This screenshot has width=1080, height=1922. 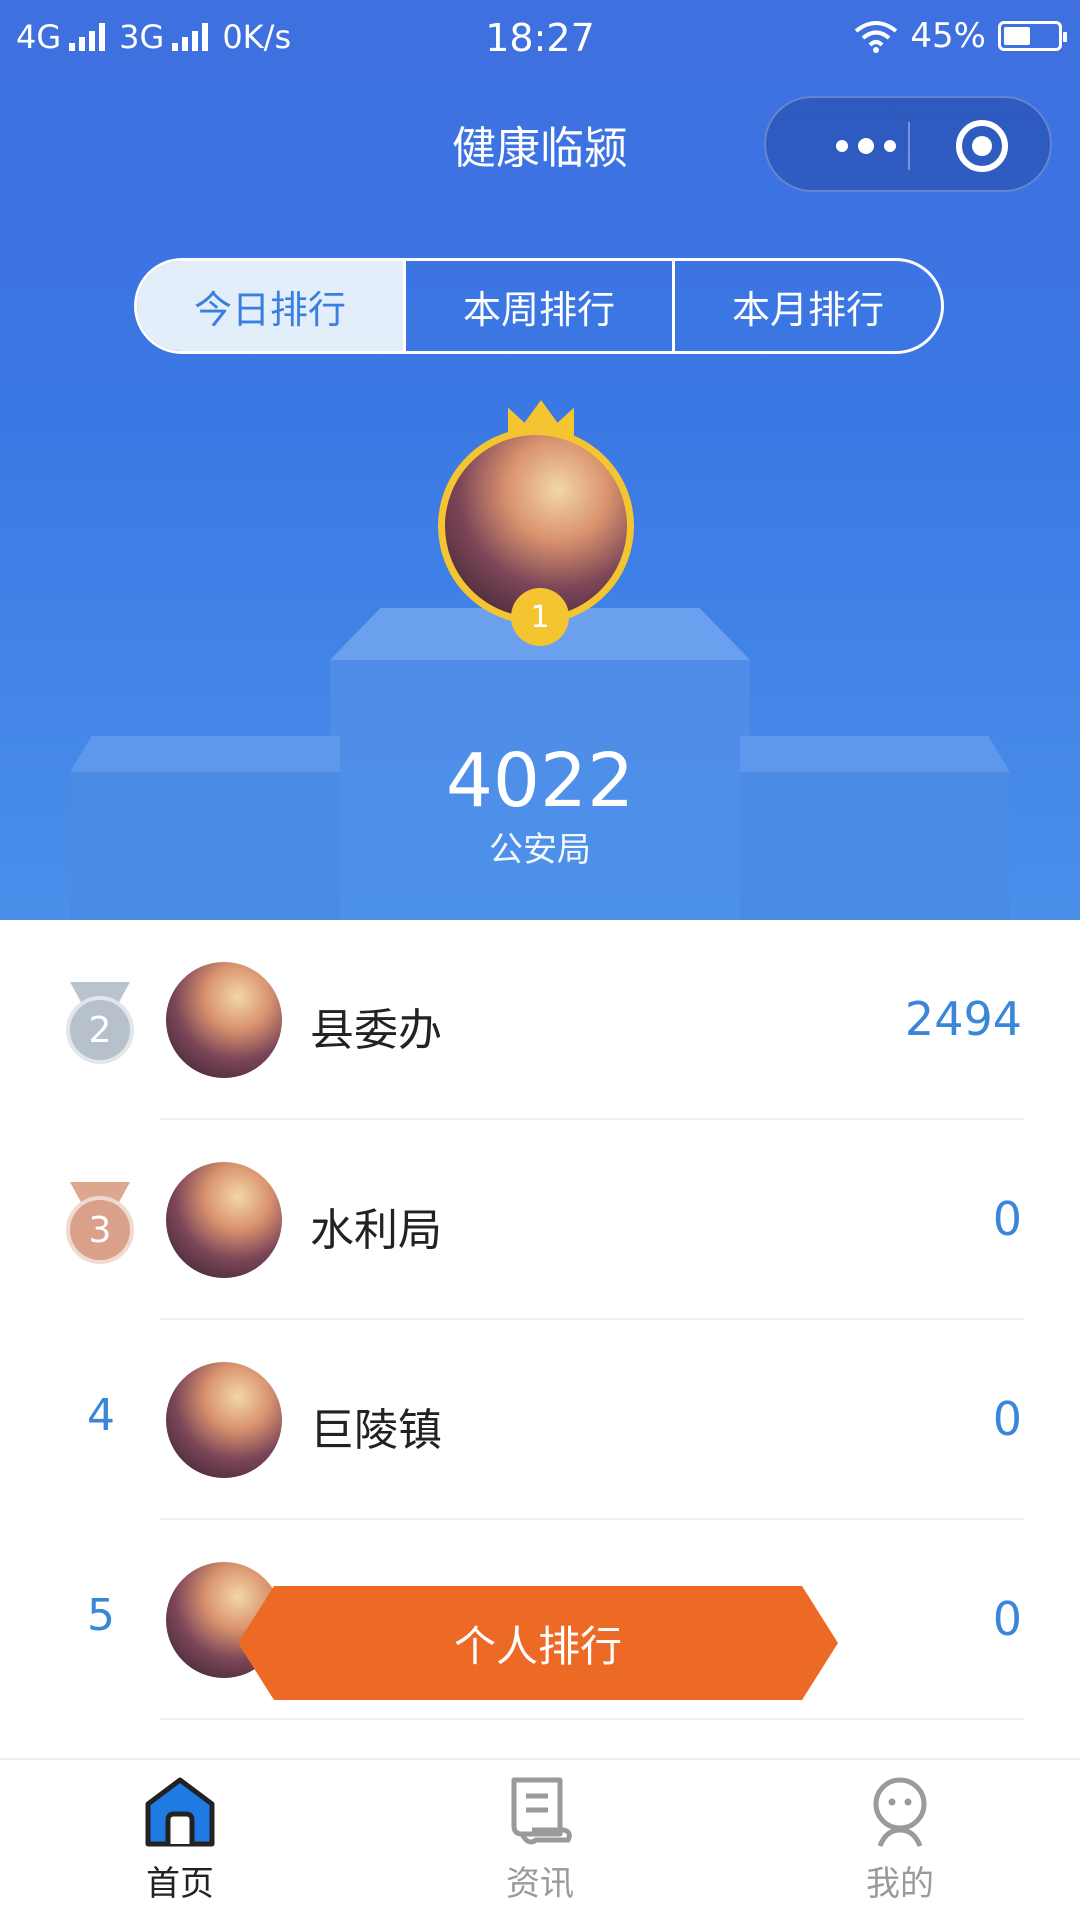 I want to click on tabbar-label: 资讯, so click(x=540, y=1884).